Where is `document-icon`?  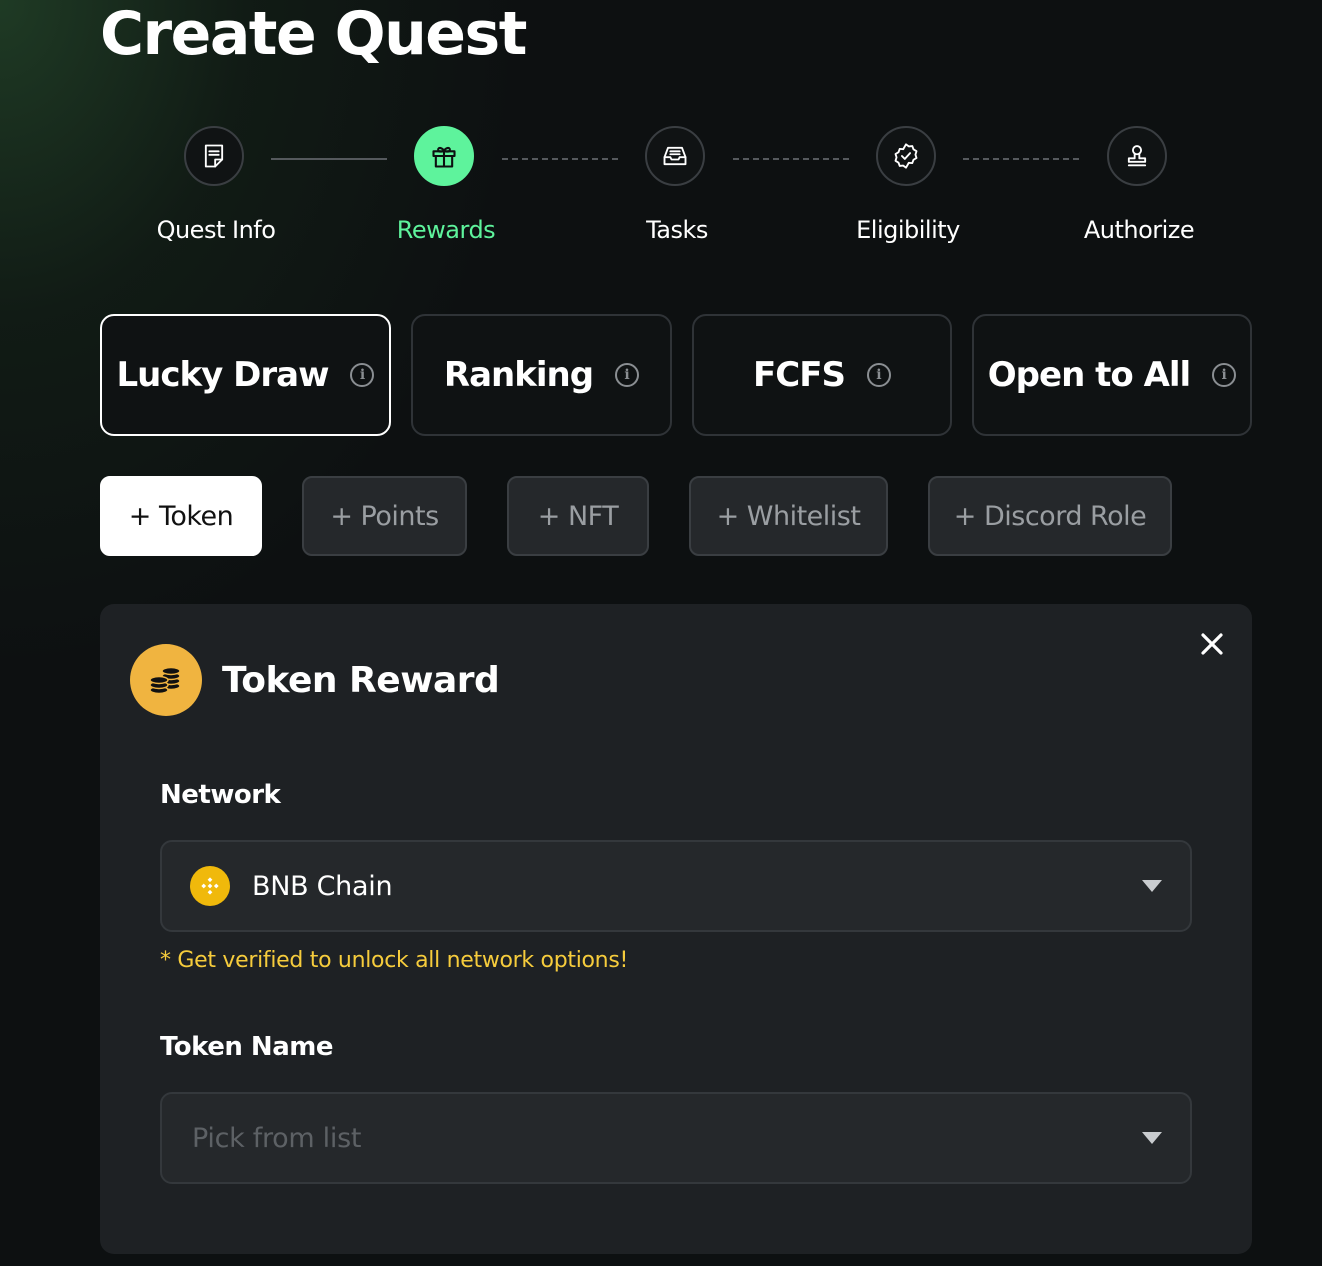
document-icon is located at coordinates (214, 156).